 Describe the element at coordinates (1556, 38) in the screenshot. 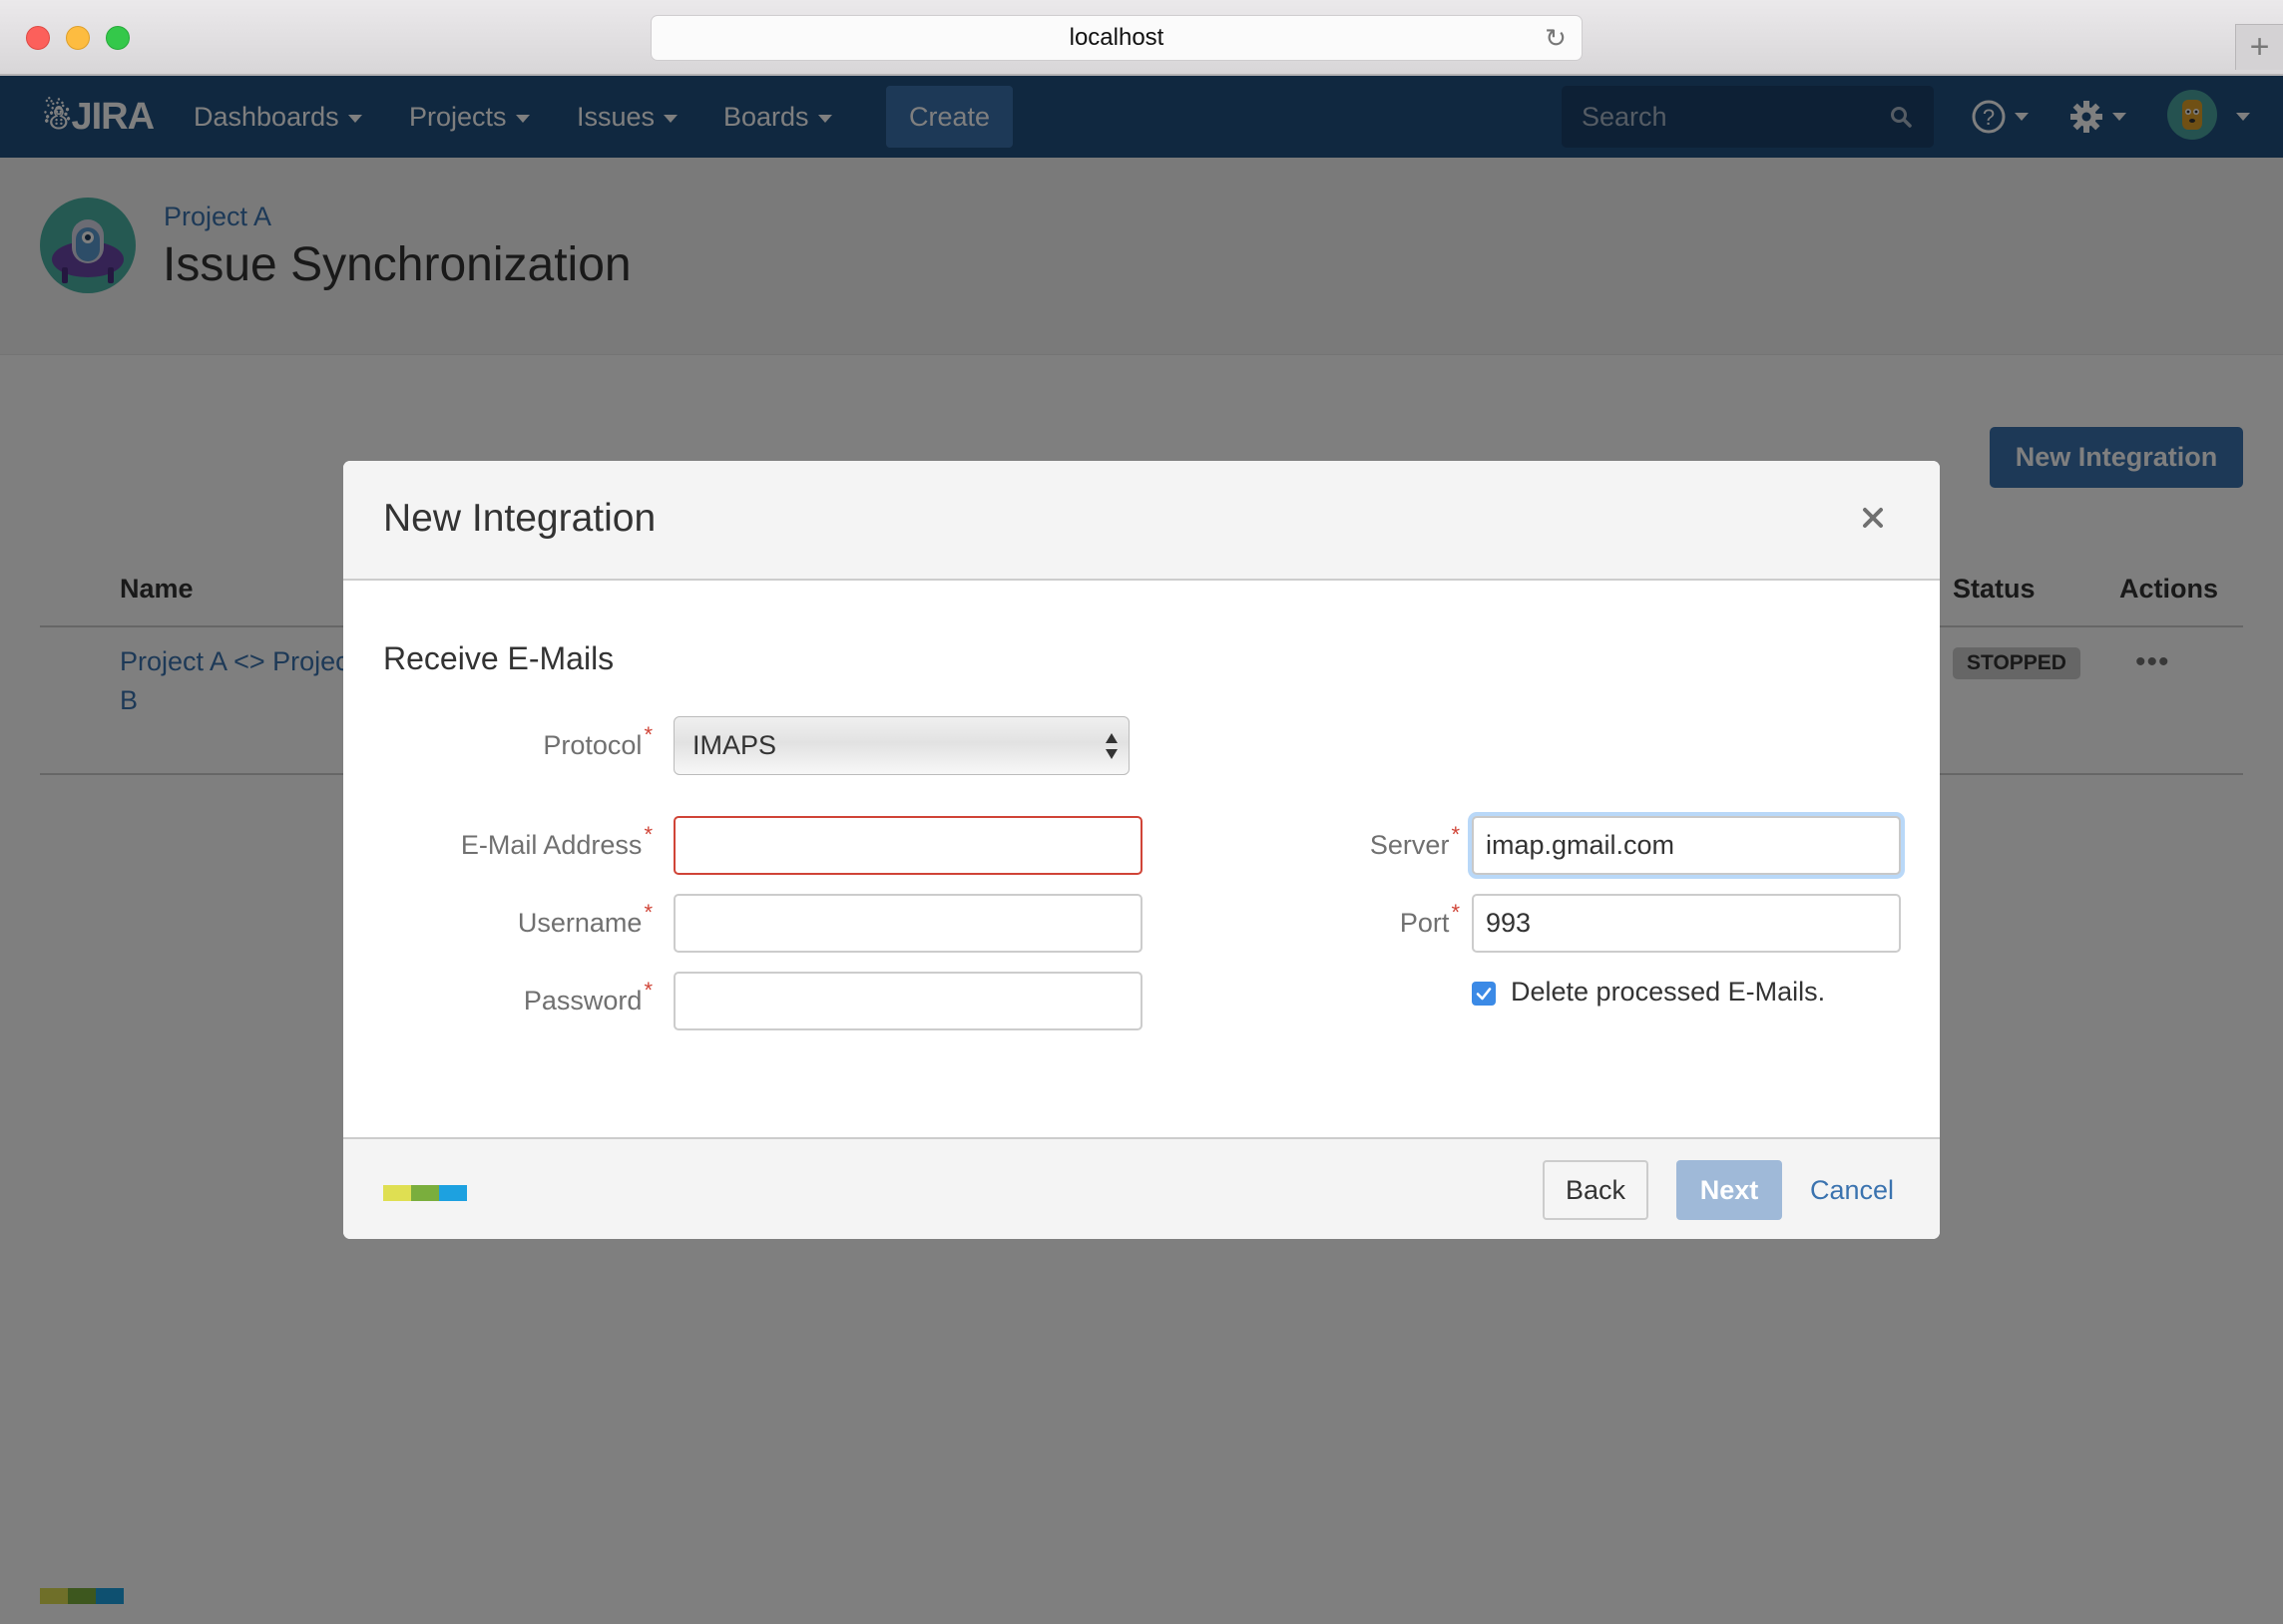

I see `reload-icon: ↻` at that location.